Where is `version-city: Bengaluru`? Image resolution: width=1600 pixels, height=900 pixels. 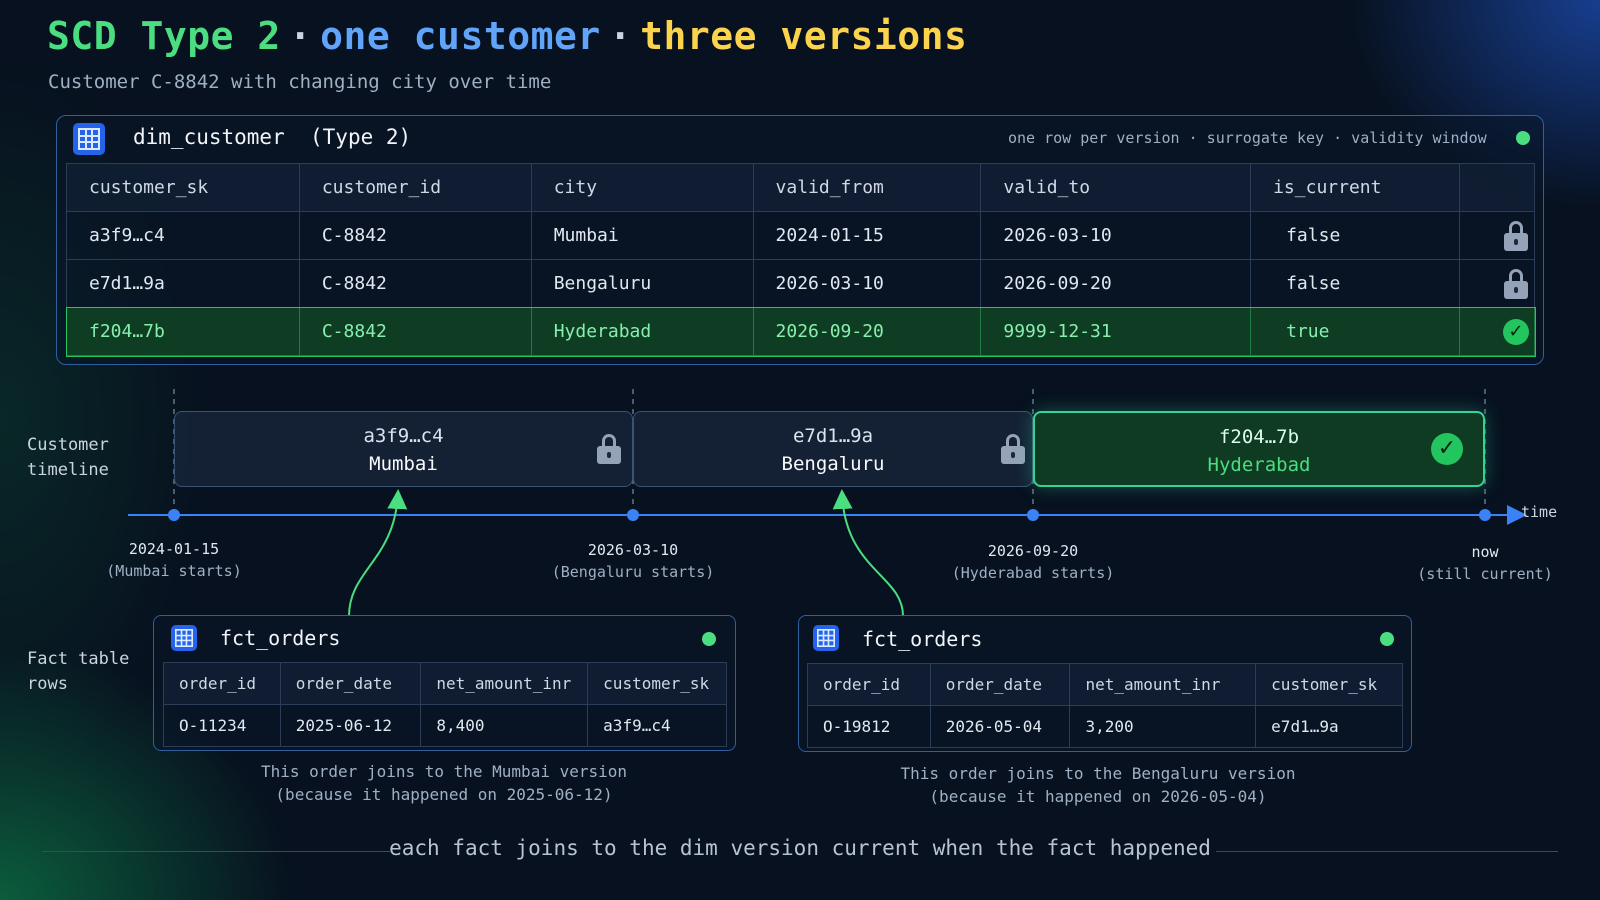 version-city: Bengaluru is located at coordinates (833, 464).